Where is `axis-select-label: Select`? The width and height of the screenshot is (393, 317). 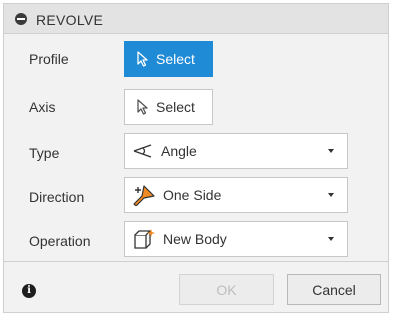 axis-select-label: Select is located at coordinates (175, 107).